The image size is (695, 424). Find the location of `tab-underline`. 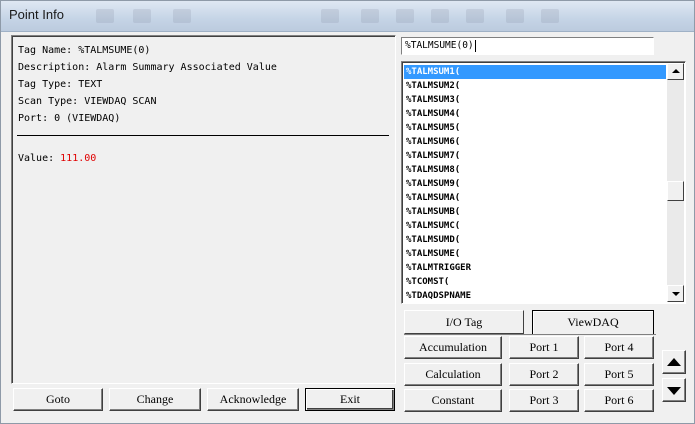

tab-underline is located at coordinates (530, 334).